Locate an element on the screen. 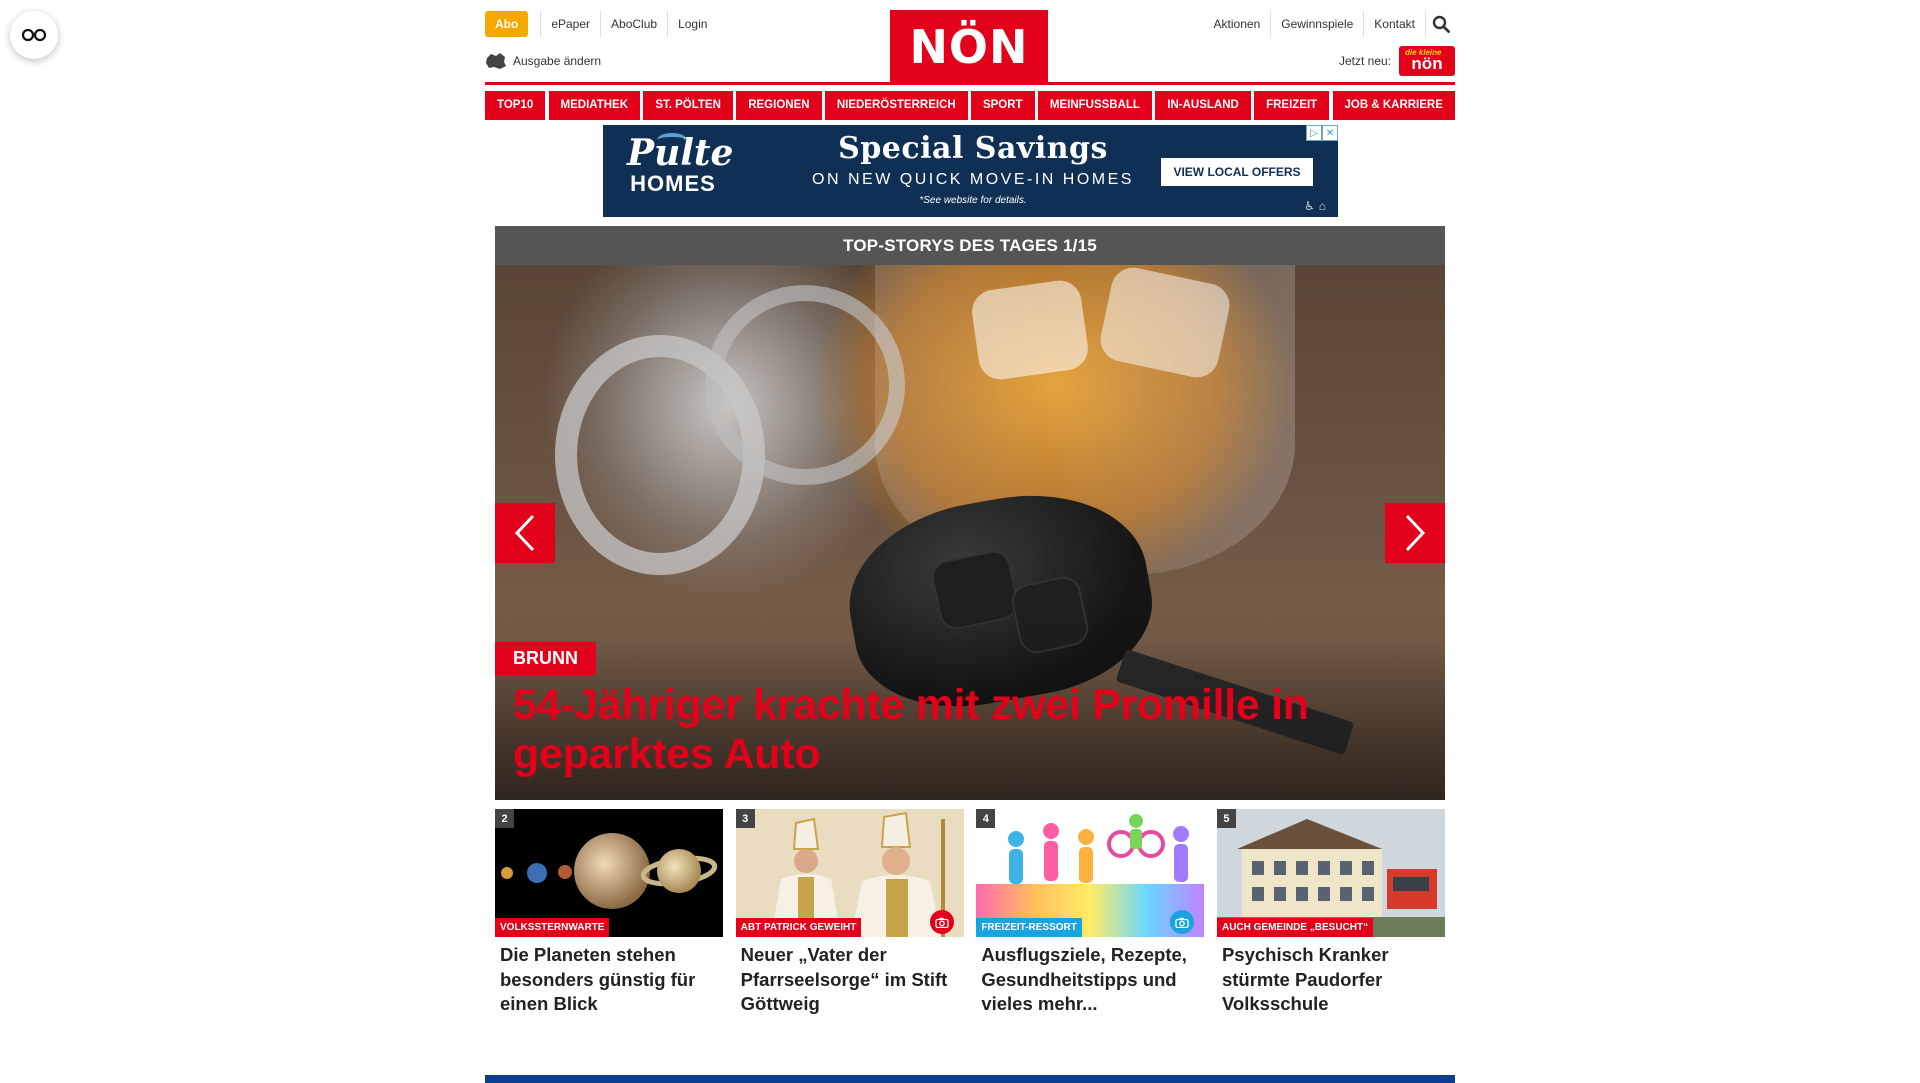 This screenshot has width=1920, height=1083. abo-button: Abo is located at coordinates (507, 24).